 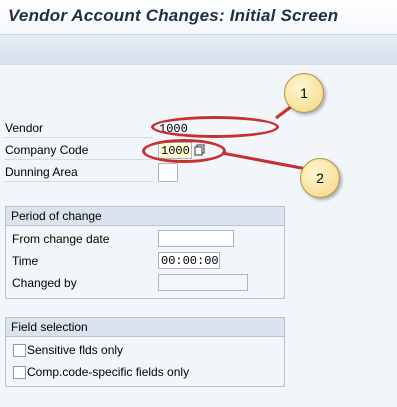 What do you see at coordinates (320, 178) in the screenshot?
I see `callout-2: 2` at bounding box center [320, 178].